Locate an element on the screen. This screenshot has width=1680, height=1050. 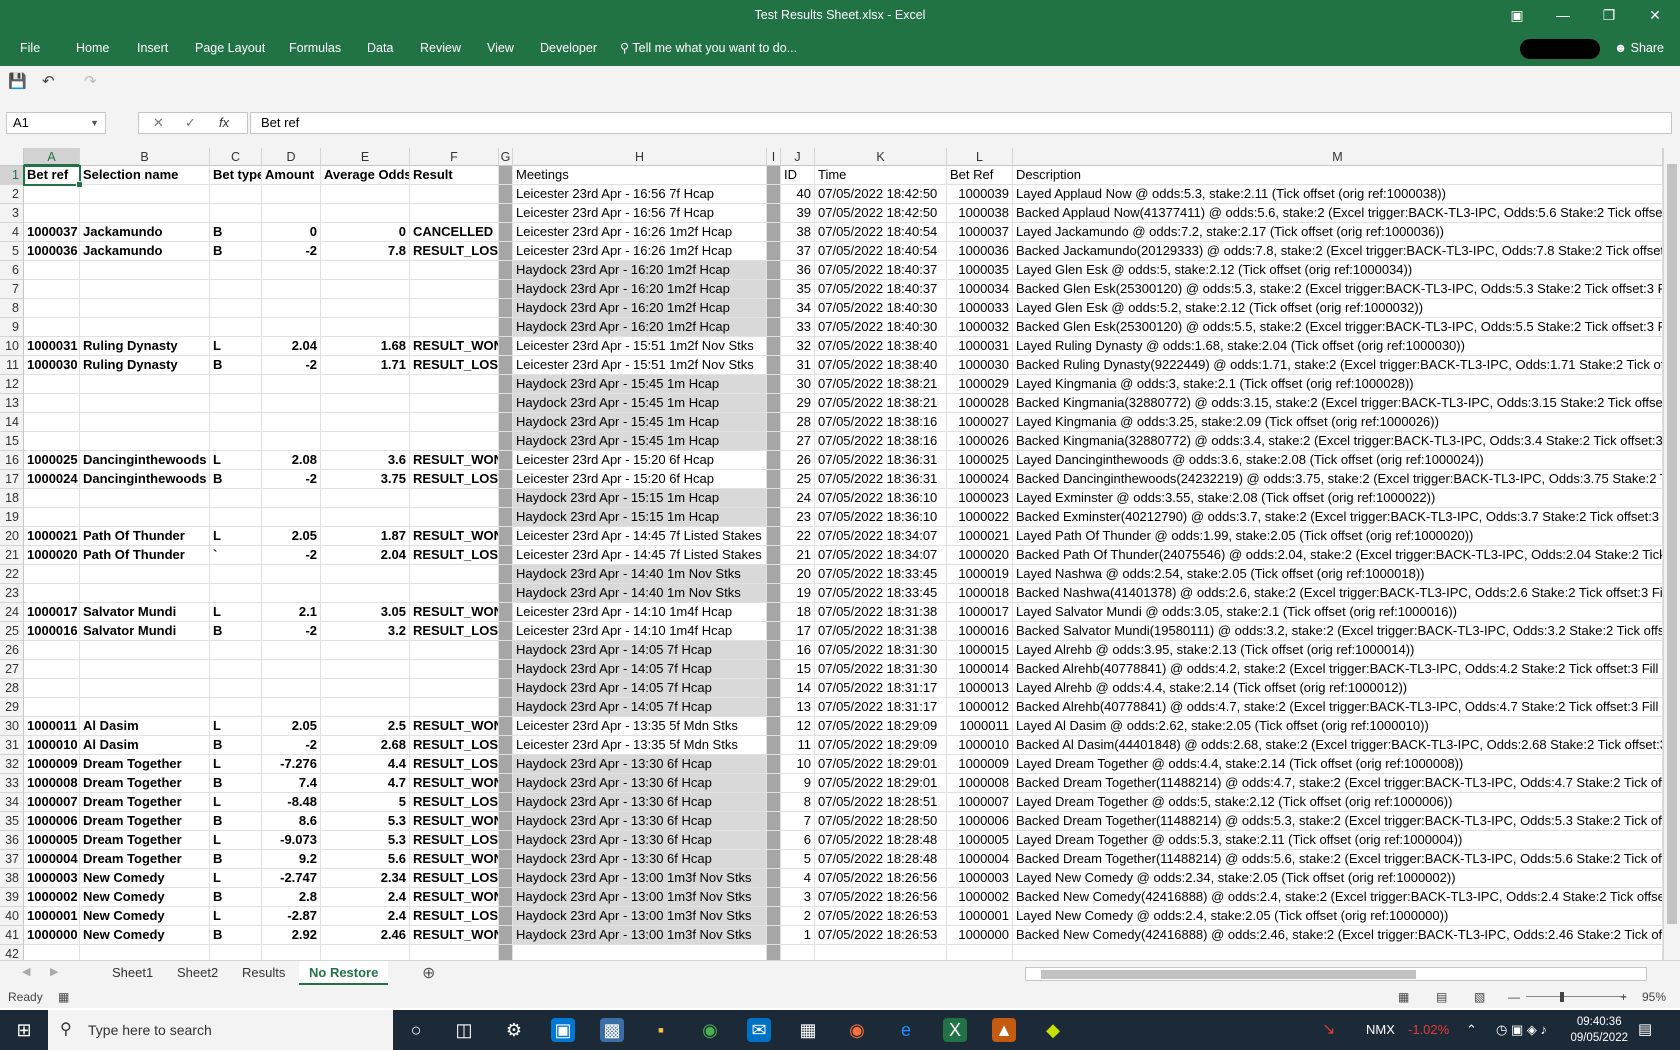
row-header: 34 is located at coordinates (12, 802).